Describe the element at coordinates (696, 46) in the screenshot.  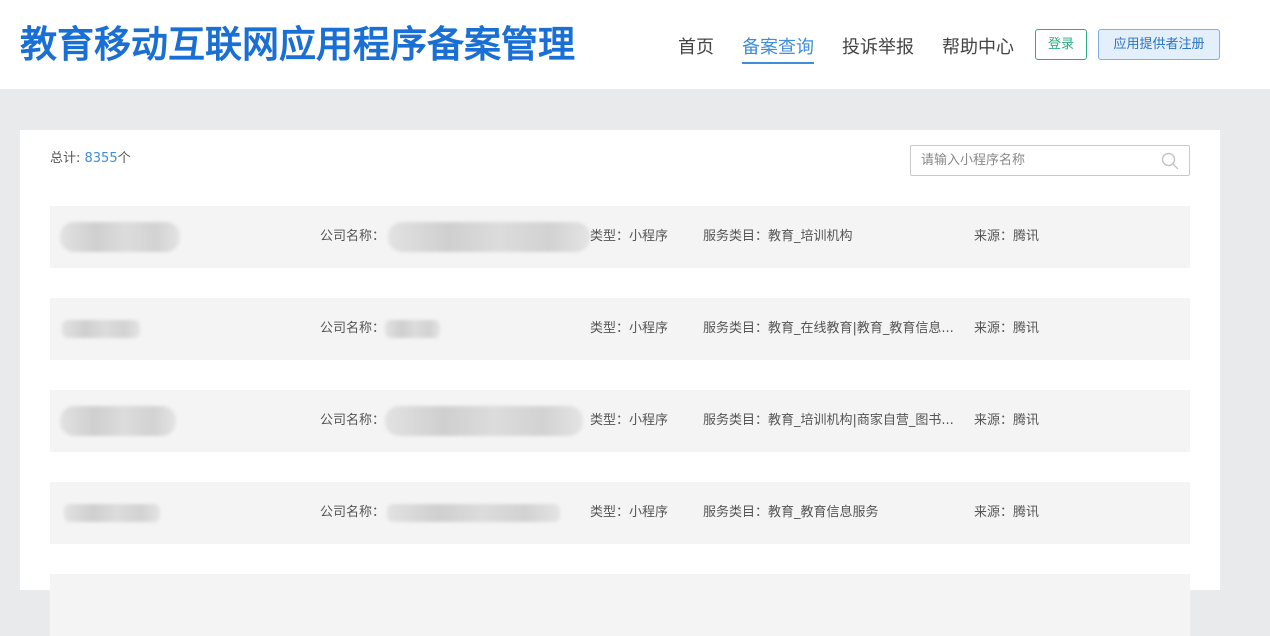
I see `nav-home: 首页` at that location.